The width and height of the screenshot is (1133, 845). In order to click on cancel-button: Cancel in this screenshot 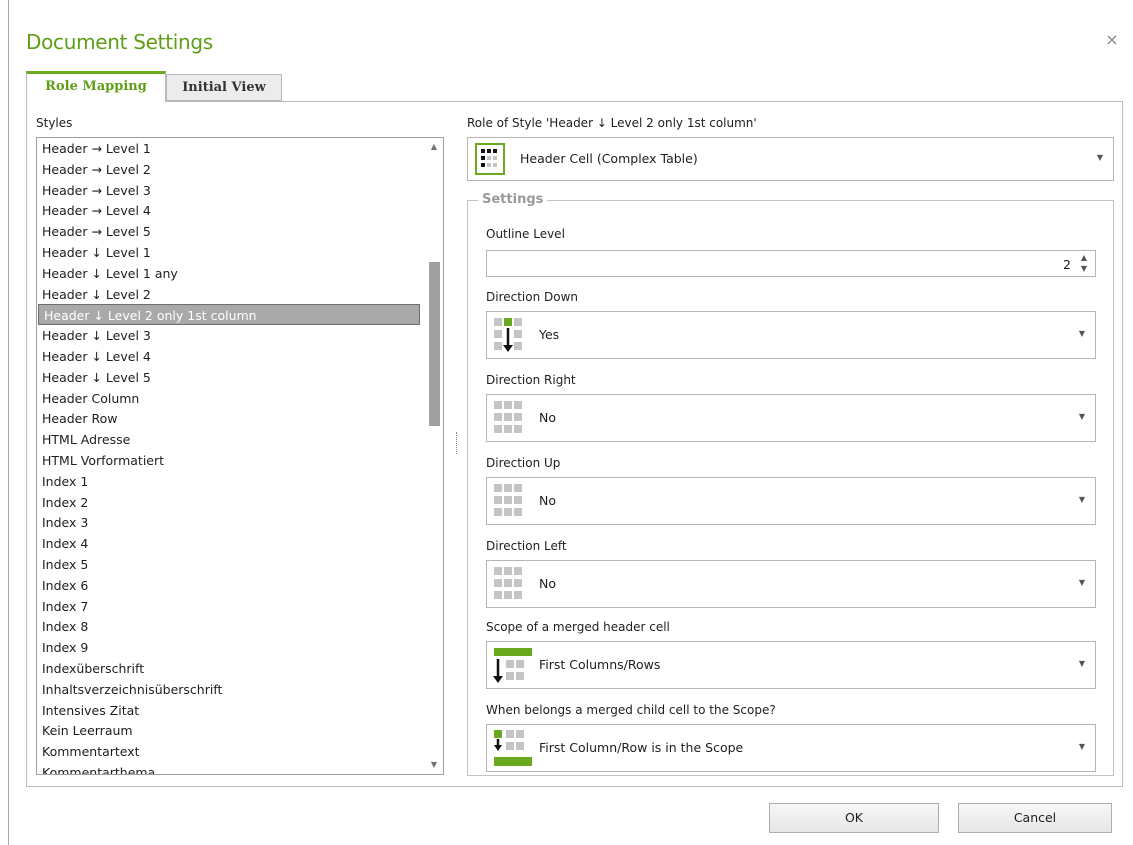, I will do `click(1035, 818)`.